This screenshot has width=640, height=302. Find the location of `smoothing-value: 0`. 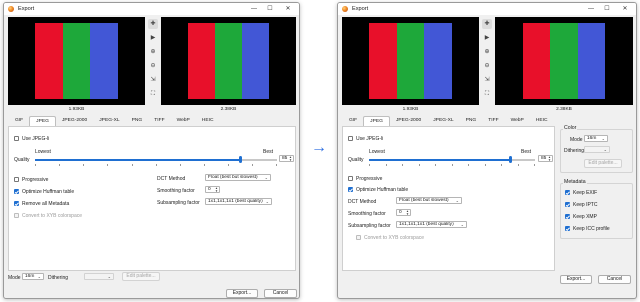

smoothing-value: 0 is located at coordinates (209, 189).